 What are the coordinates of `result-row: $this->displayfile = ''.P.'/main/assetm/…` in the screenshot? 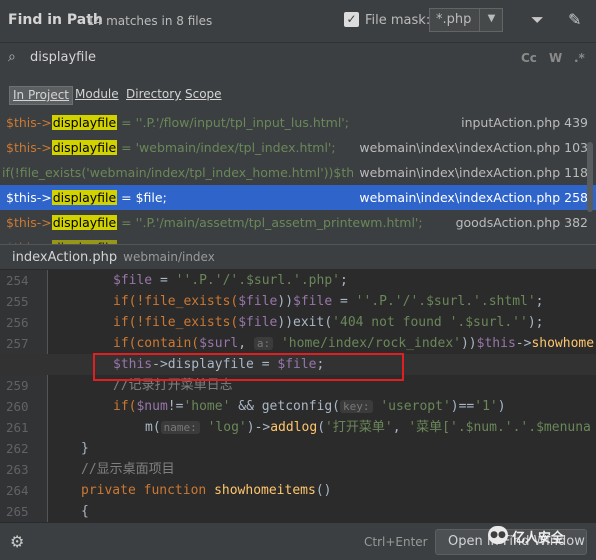 It's located at (298, 222).